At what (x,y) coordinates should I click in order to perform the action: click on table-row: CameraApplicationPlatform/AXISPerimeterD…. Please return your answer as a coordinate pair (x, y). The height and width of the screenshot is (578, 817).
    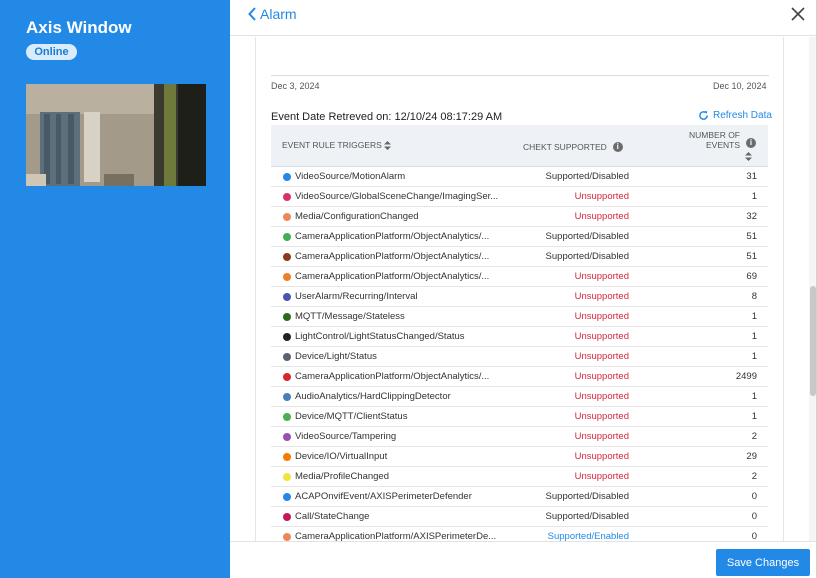
    Looking at the image, I should click on (519, 534).